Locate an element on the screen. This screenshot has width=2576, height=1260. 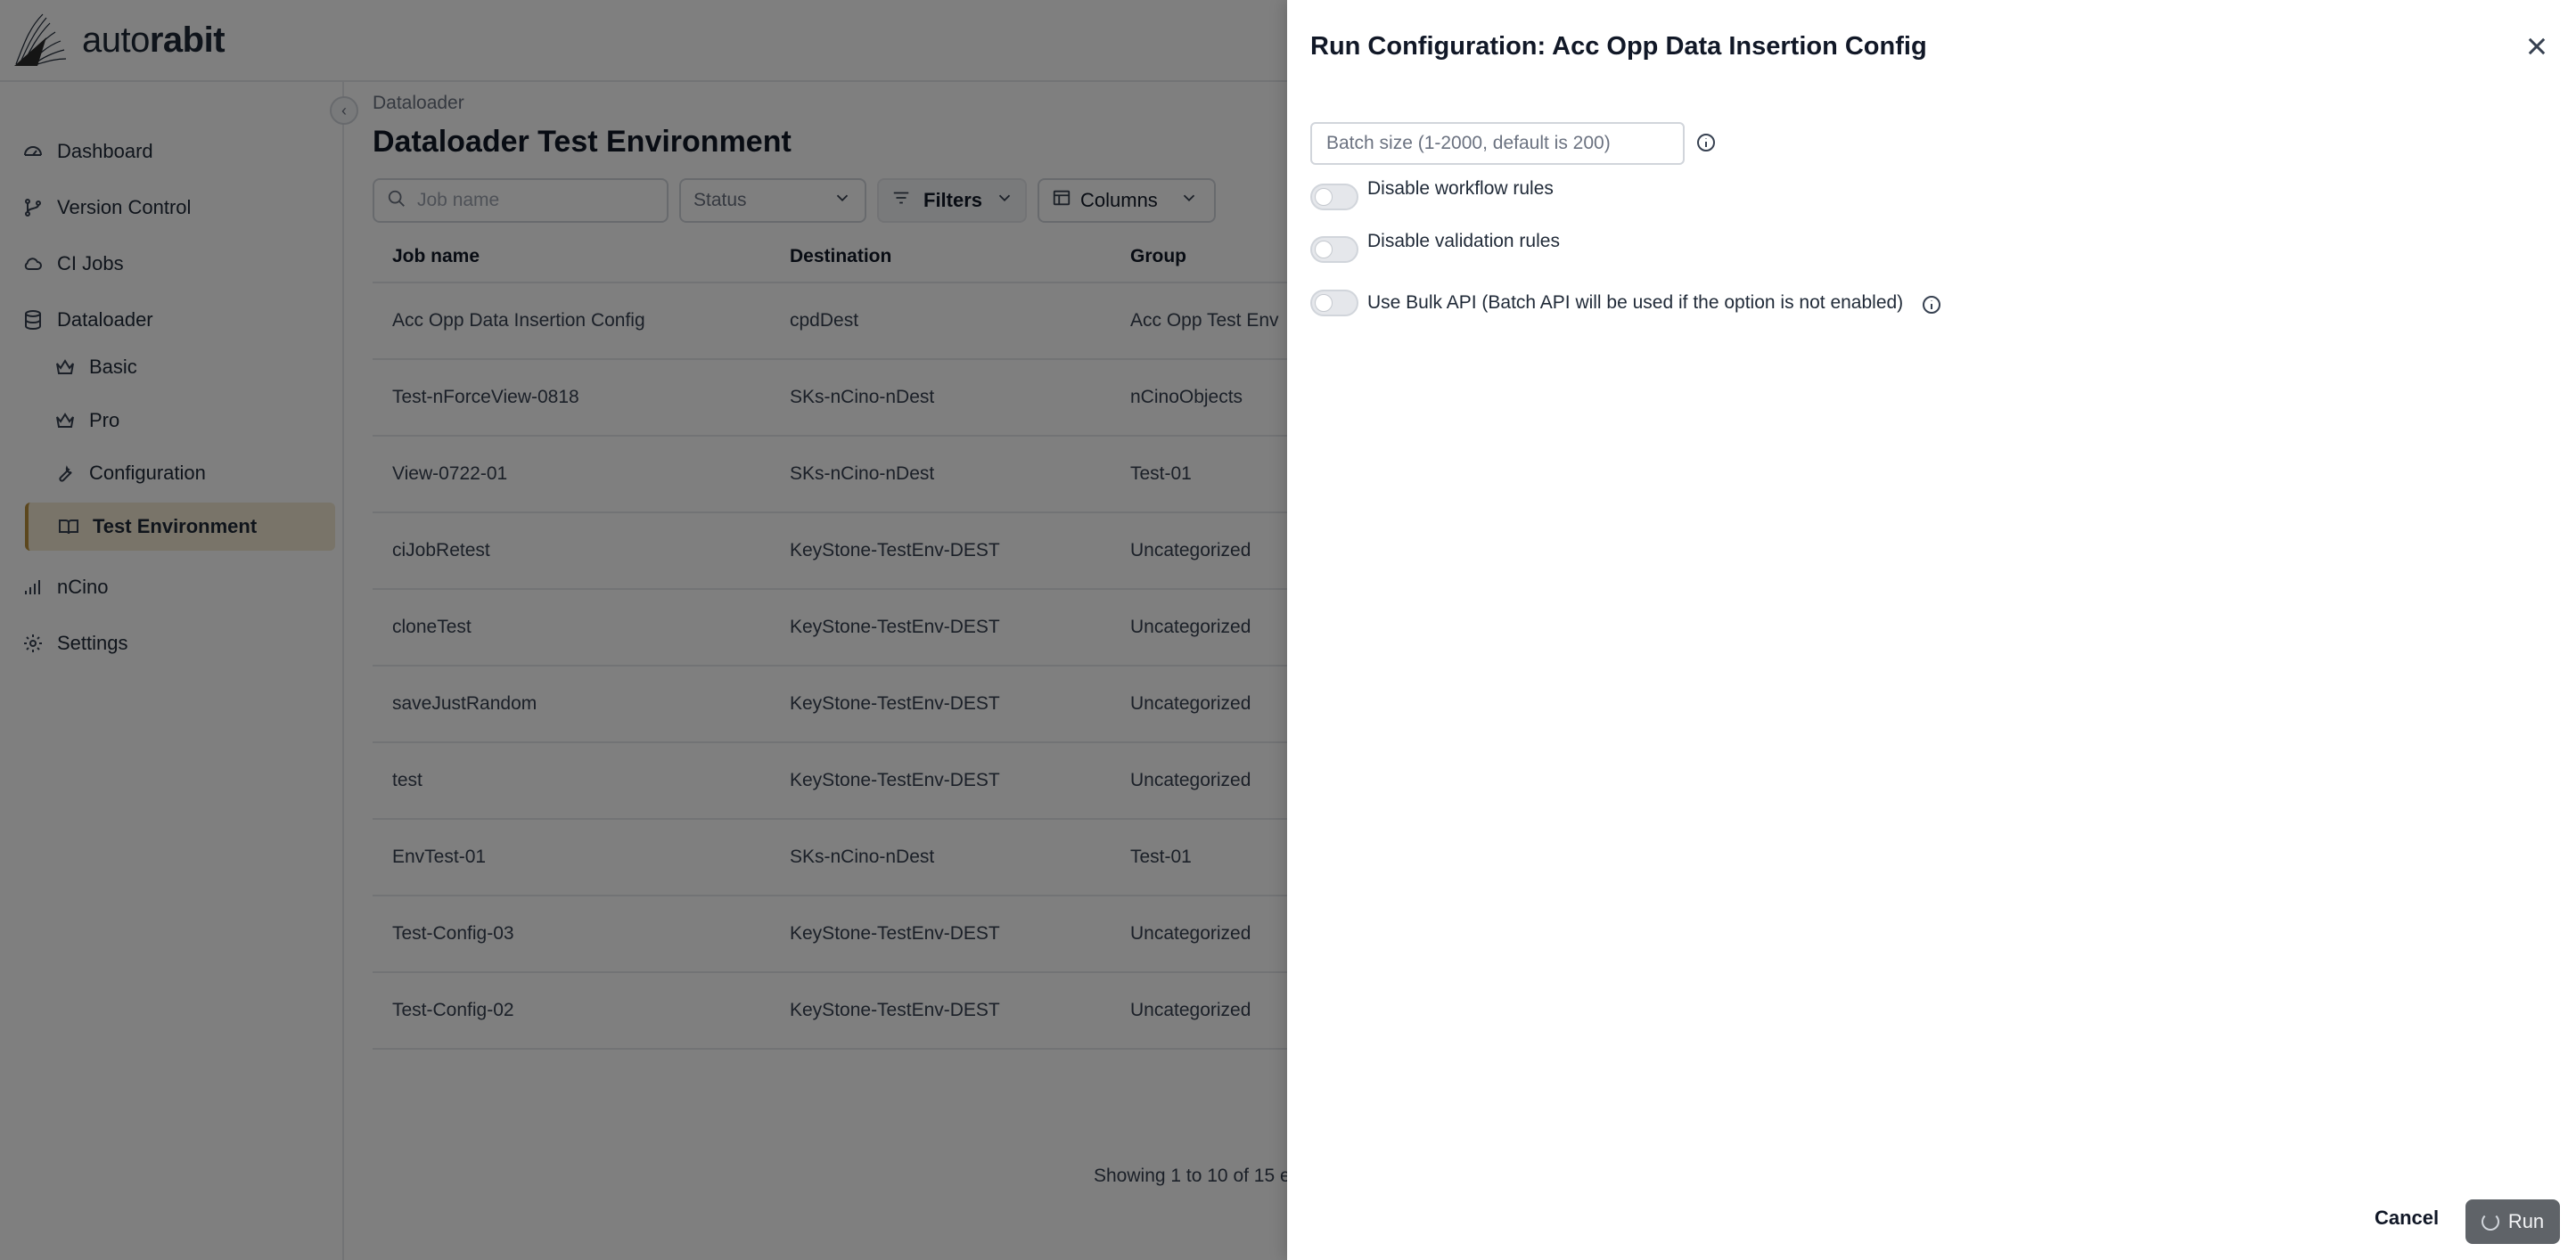
batch-size-input is located at coordinates (1497, 143).